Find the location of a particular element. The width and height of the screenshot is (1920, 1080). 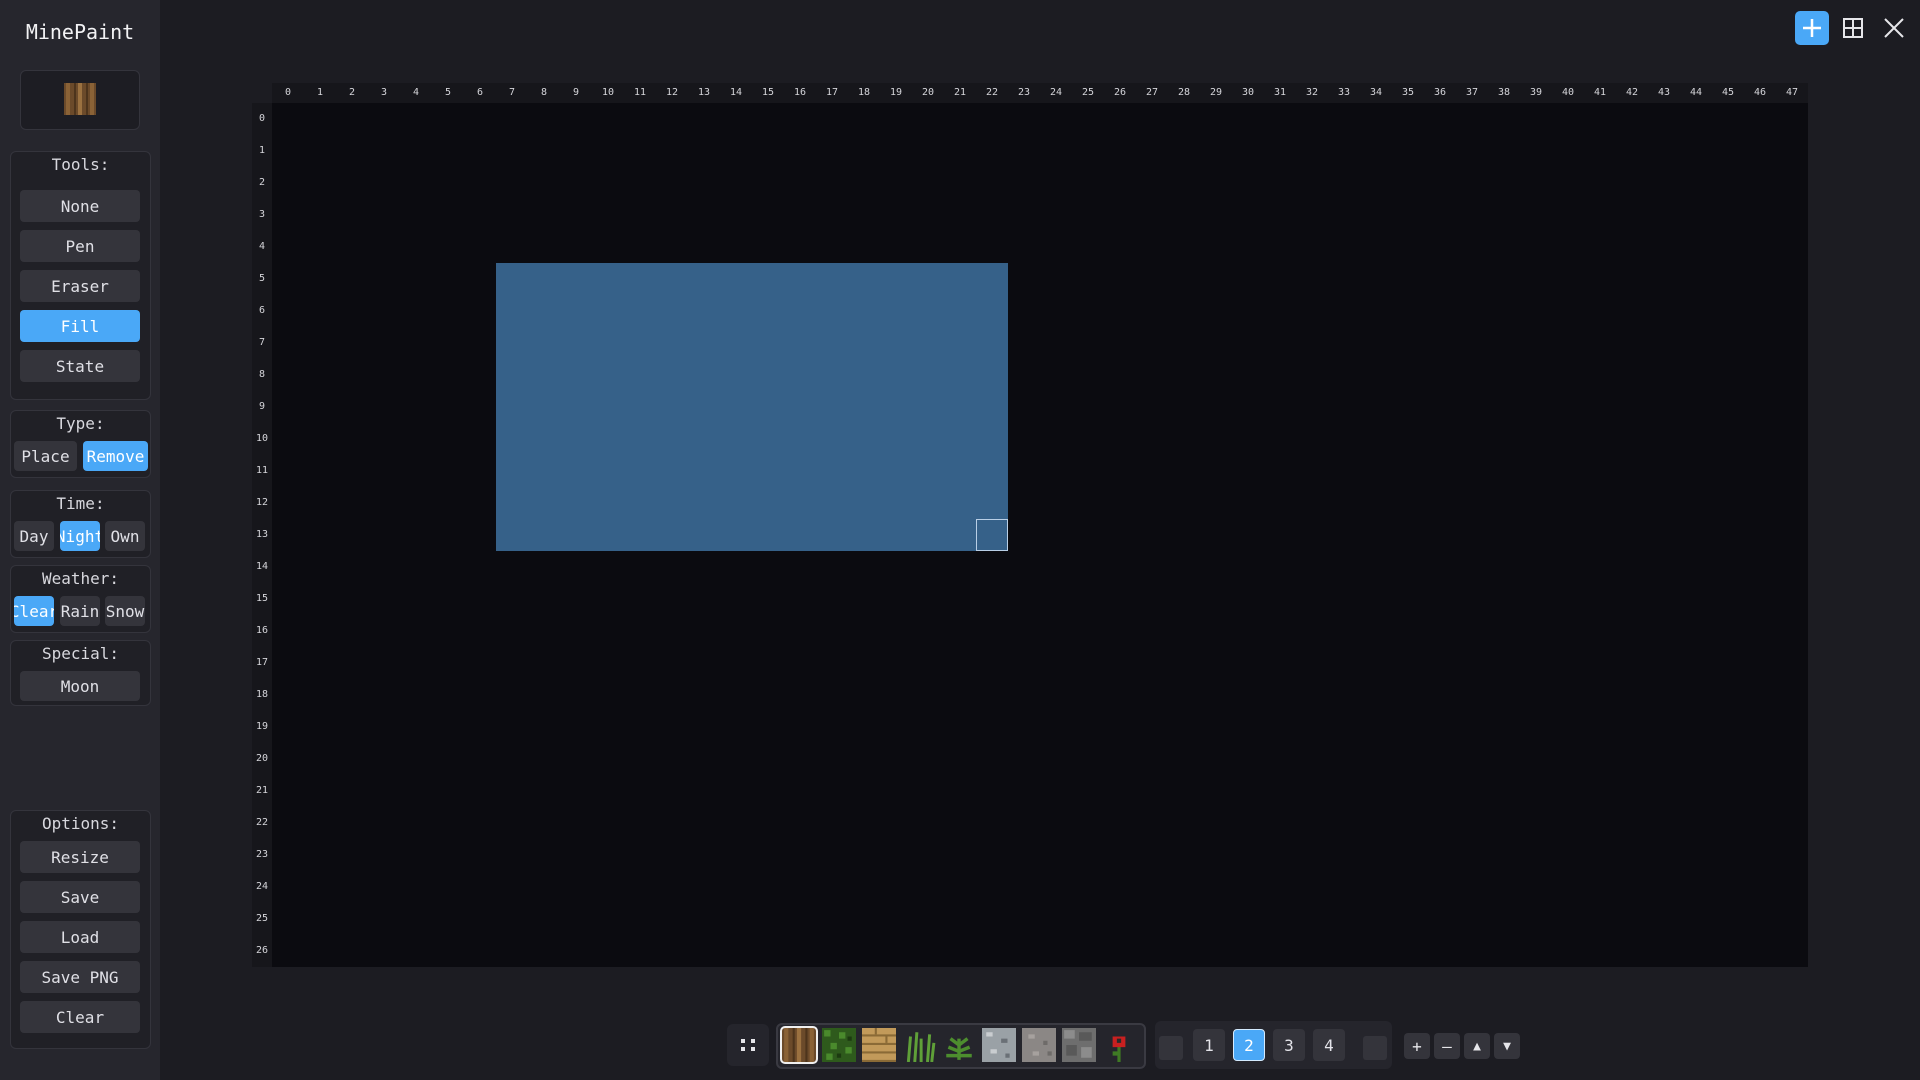

column-label: 24 is located at coordinates (1056, 92).